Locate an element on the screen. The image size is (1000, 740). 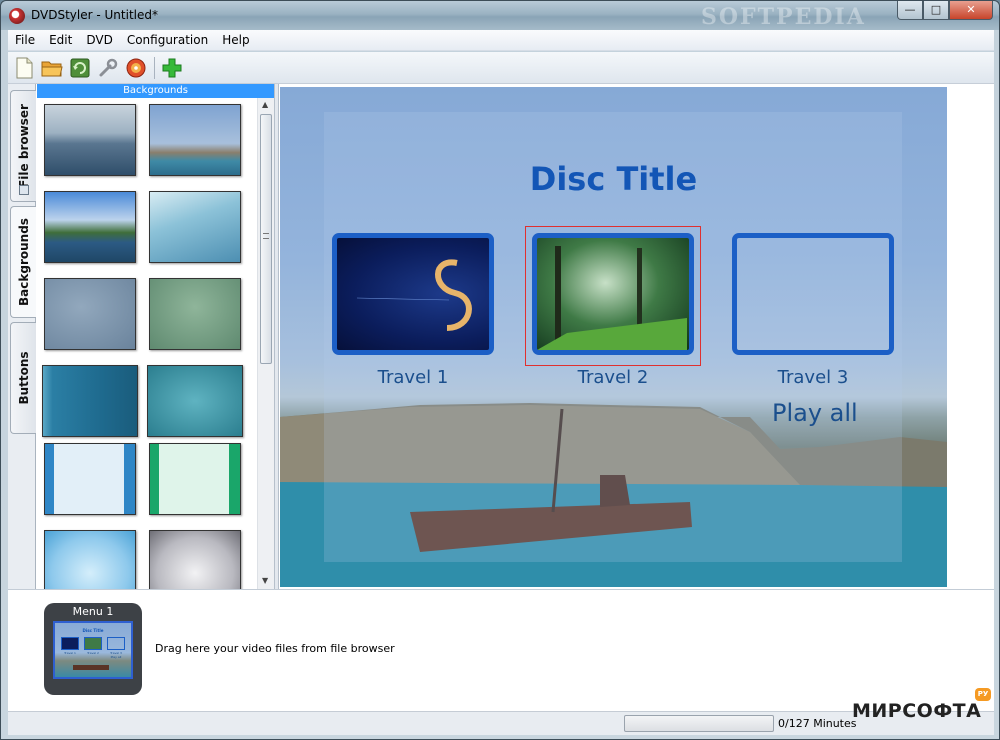
save-project-button is located at coordinates (80, 68).